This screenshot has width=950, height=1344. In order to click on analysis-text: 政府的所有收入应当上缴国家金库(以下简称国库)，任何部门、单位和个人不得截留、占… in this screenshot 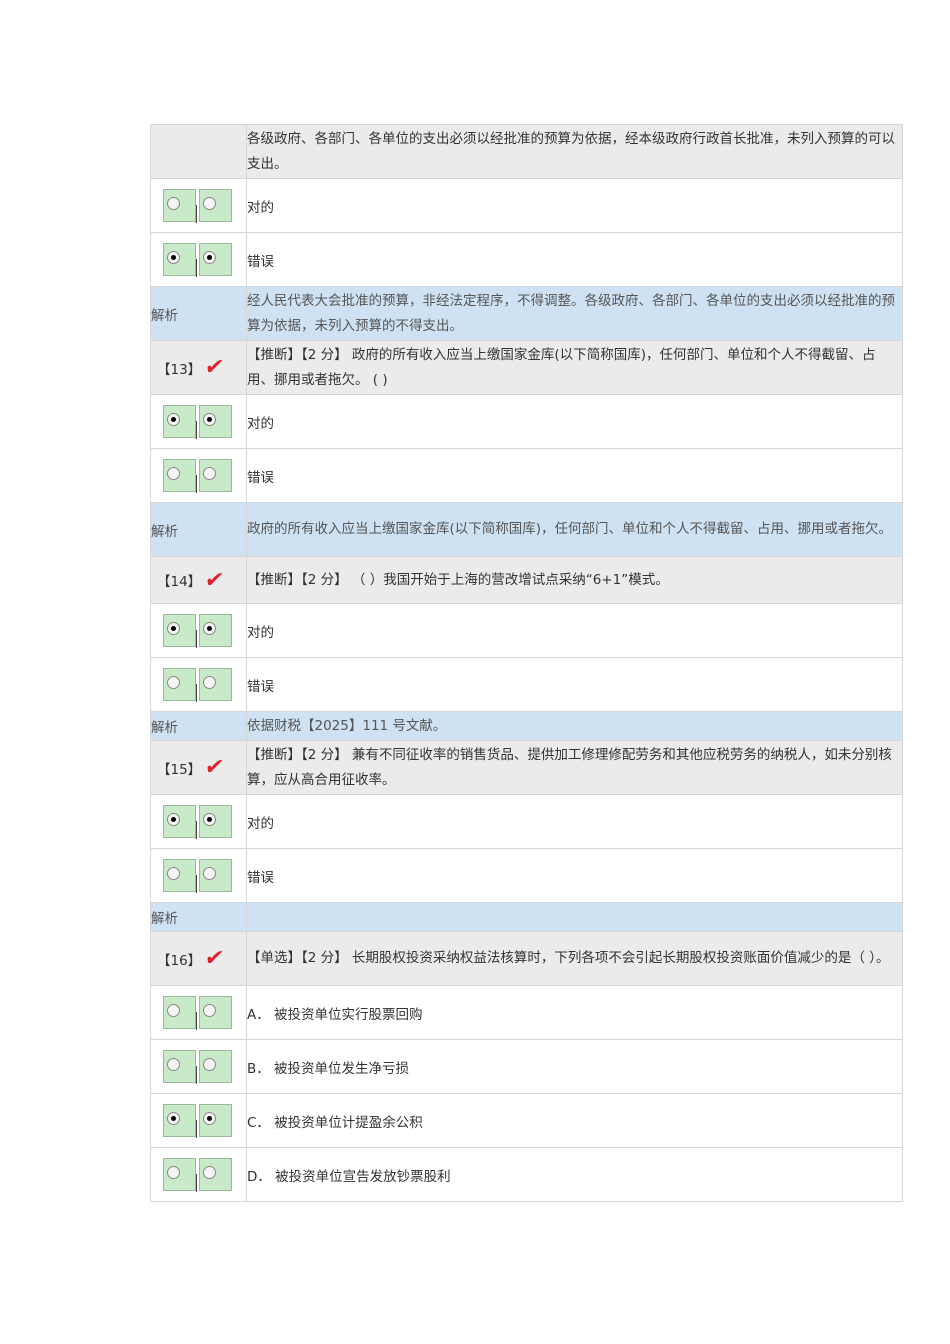, I will do `click(574, 529)`.